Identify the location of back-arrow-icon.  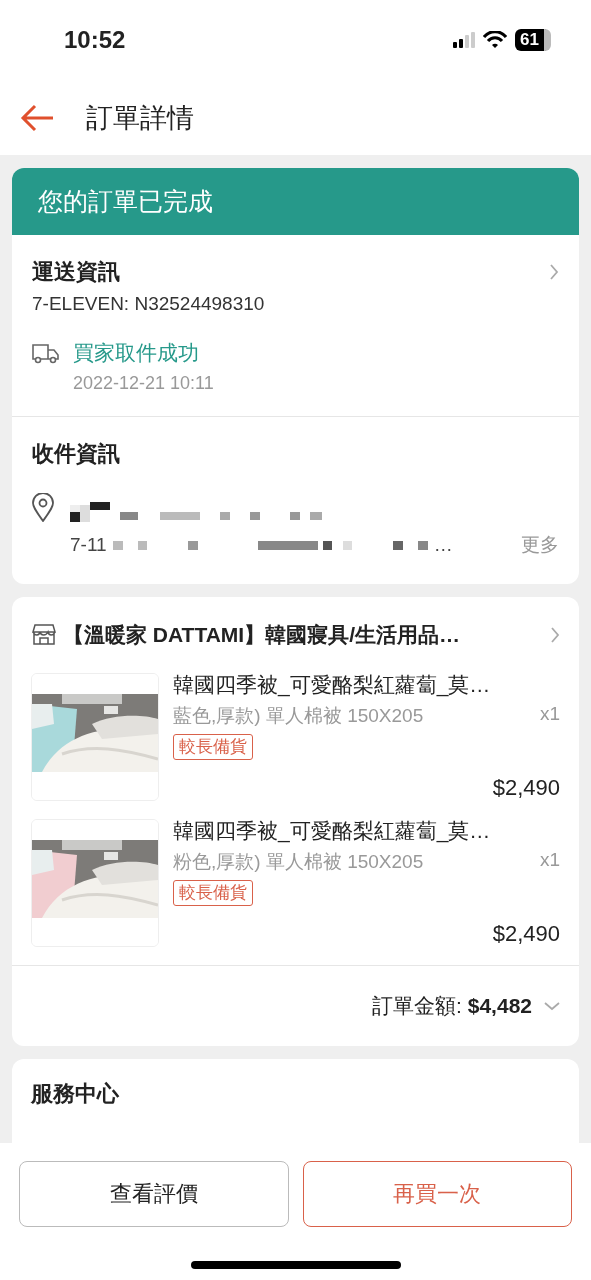
(37, 117).